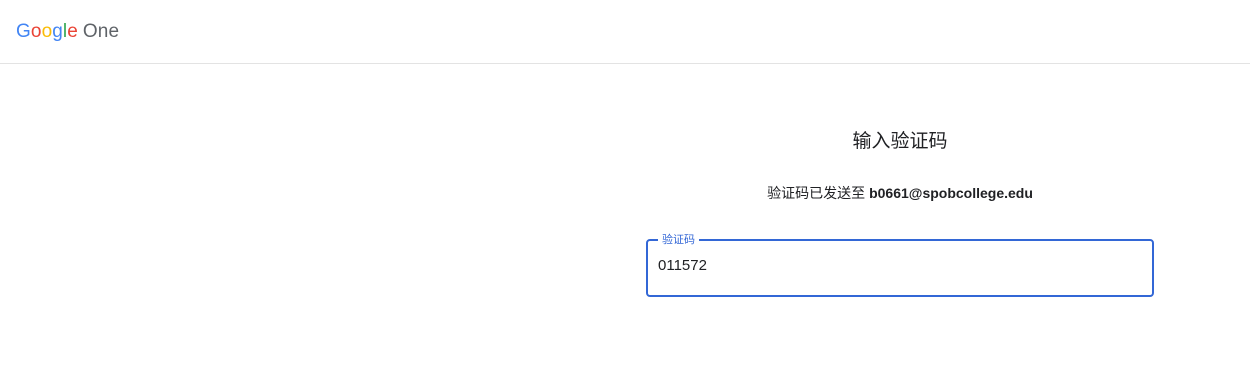 The height and width of the screenshot is (372, 1250). What do you see at coordinates (678, 240) in the screenshot?
I see `verification-code-label: 验证码` at bounding box center [678, 240].